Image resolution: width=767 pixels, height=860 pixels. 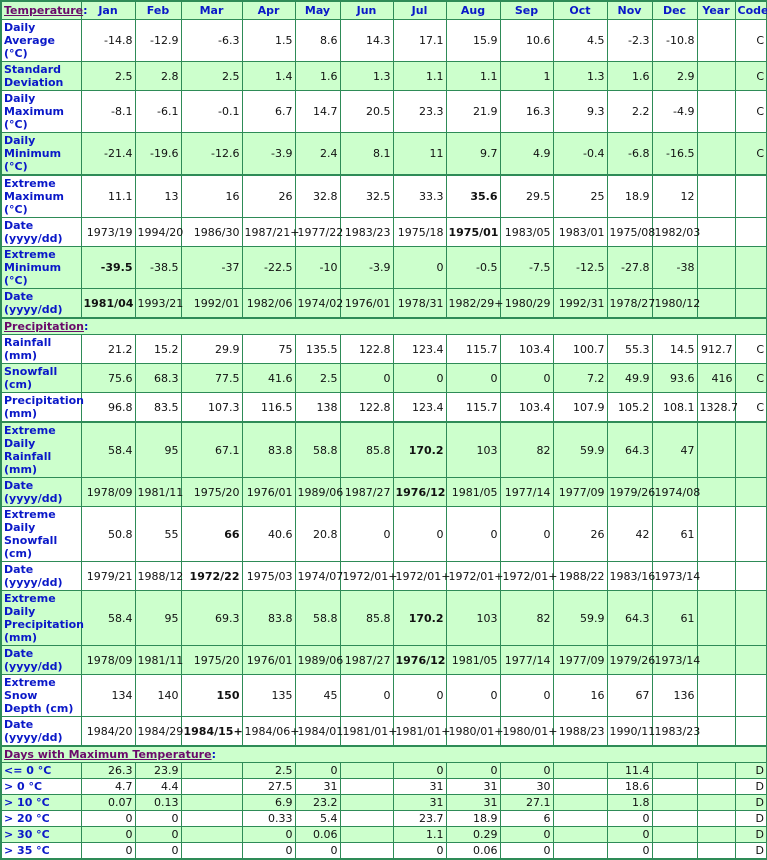 I want to click on temperature-section-link: Temperature, so click(x=43, y=10).